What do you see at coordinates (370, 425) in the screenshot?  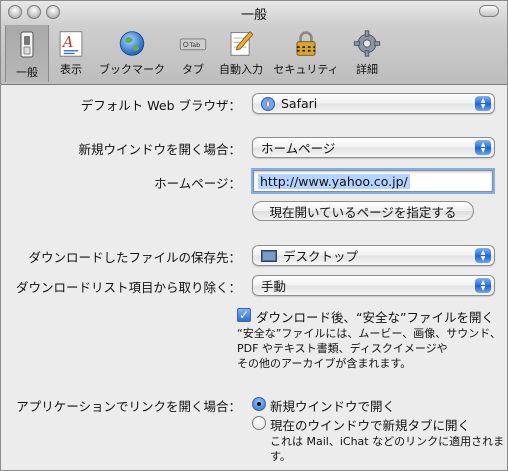 I see `open-links-new-tab-label: 現在のウインドウで新規タブに開く` at bounding box center [370, 425].